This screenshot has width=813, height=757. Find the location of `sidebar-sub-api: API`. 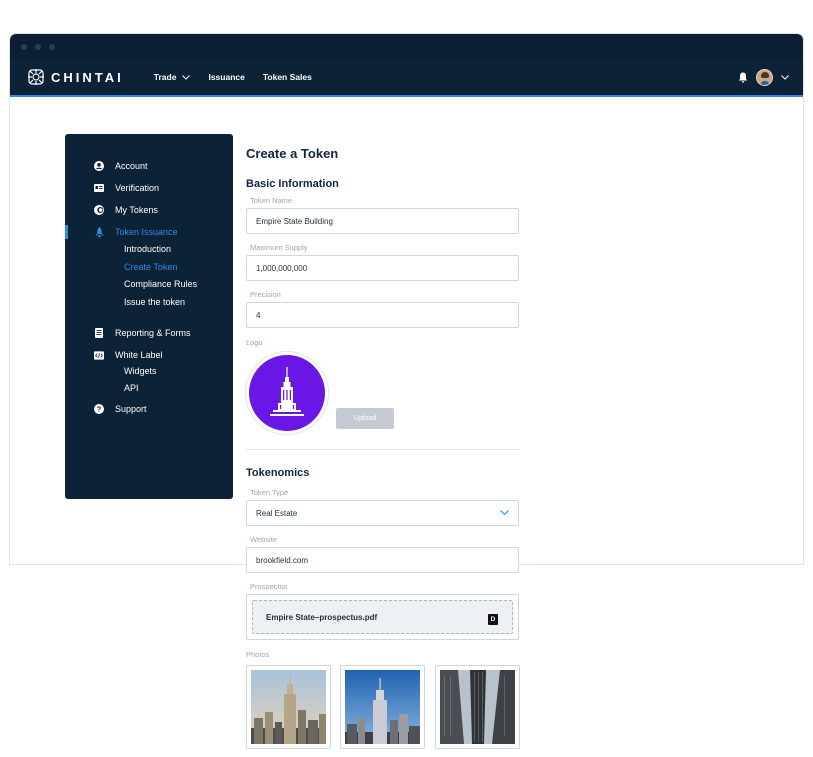

sidebar-sub-api: API is located at coordinates (131, 388).